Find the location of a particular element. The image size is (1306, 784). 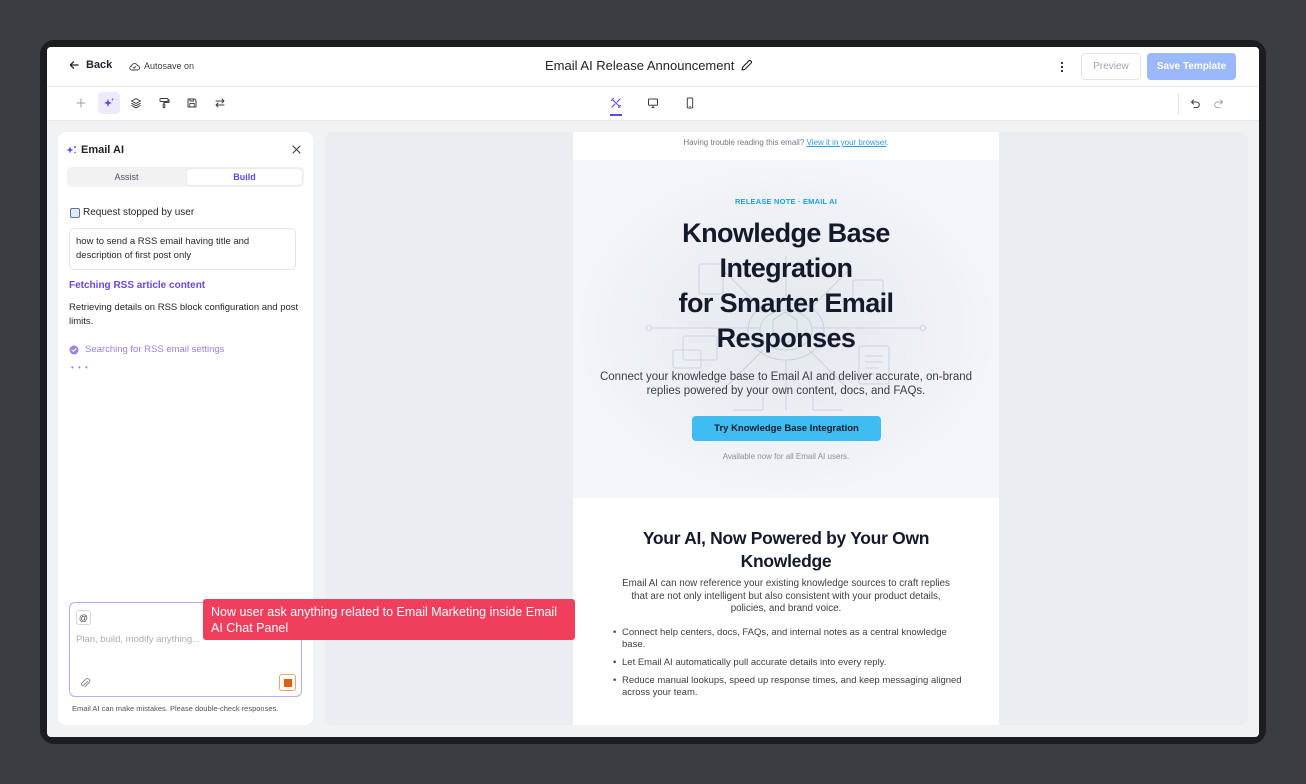

stopped-status-text: Request stopped by user is located at coordinates (139, 212).